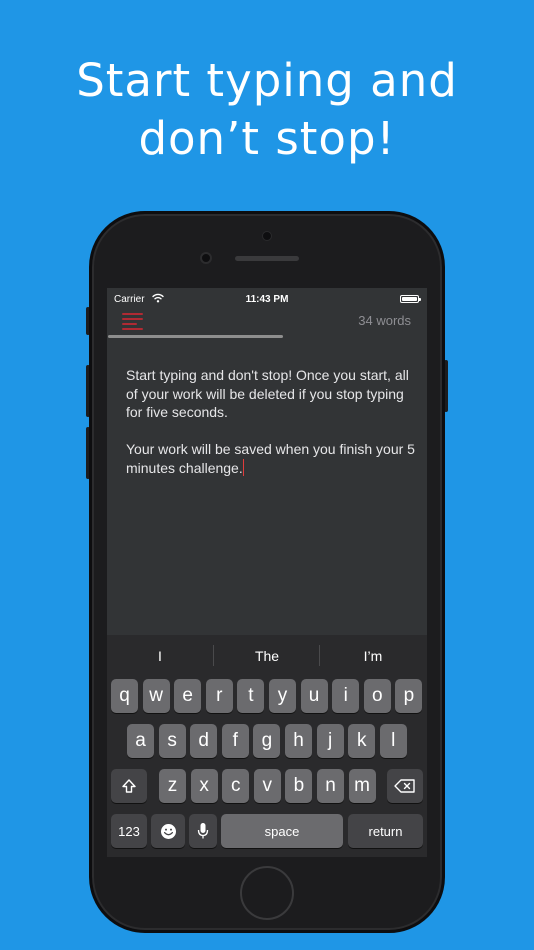  Describe the element at coordinates (267, 138) in the screenshot. I see `headline-line-2: don’t stop!` at that location.